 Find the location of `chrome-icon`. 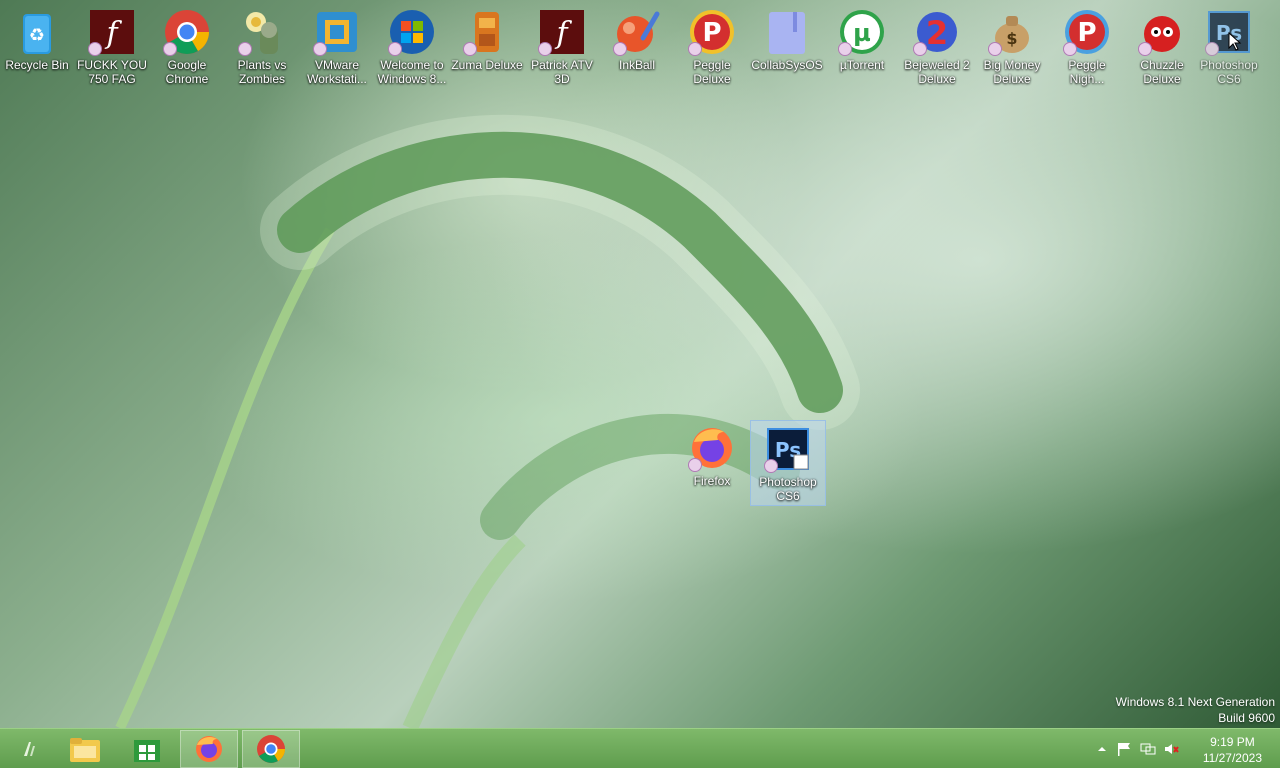

chrome-icon is located at coordinates (271, 749).